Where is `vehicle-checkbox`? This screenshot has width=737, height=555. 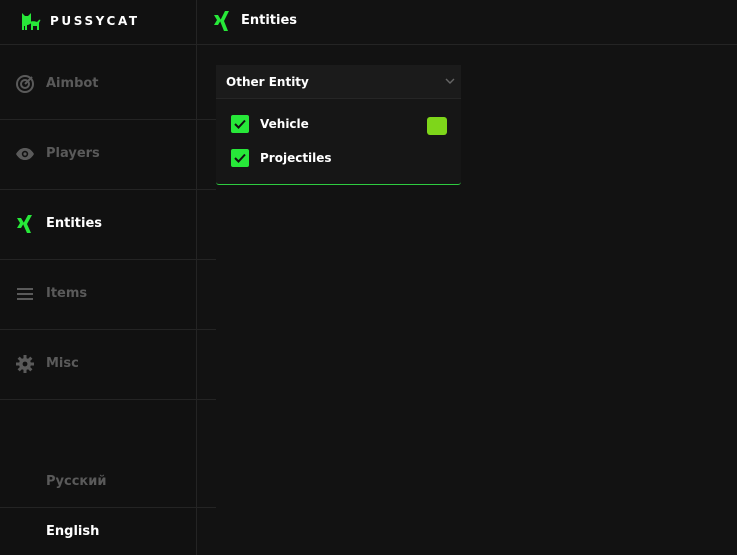
vehicle-checkbox is located at coordinates (240, 124).